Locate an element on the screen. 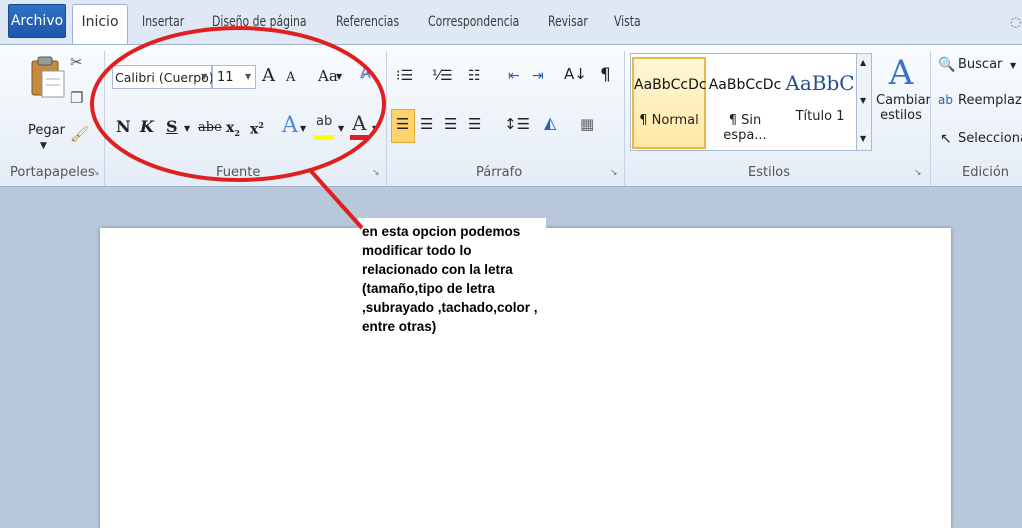 The image size is (1022, 528). group-label-portapapeles: Portapapeles is located at coordinates (52, 172).